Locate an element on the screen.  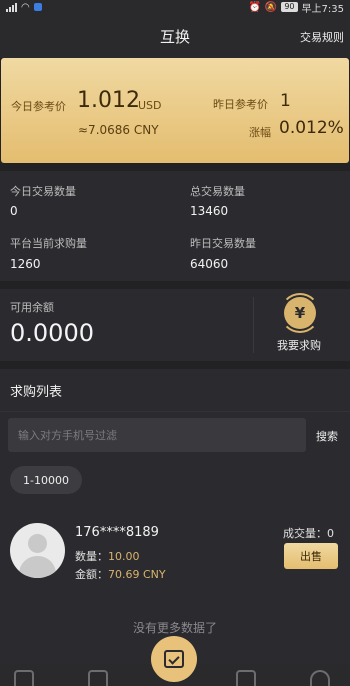
today-price-cny: ≈7.0686 CNY is located at coordinates (118, 130).